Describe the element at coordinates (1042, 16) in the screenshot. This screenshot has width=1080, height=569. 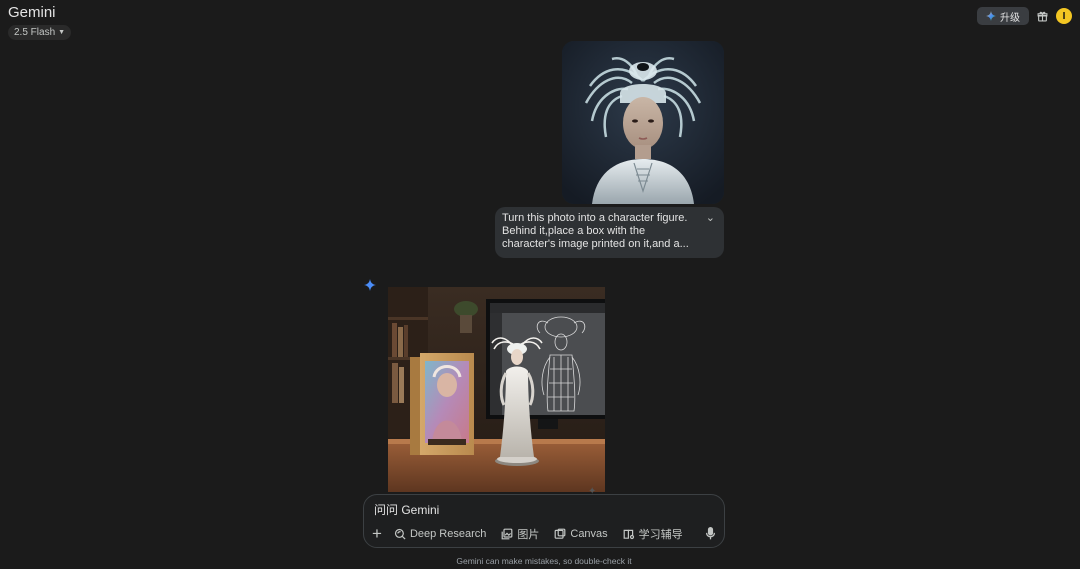
I see `gift-icon` at that location.